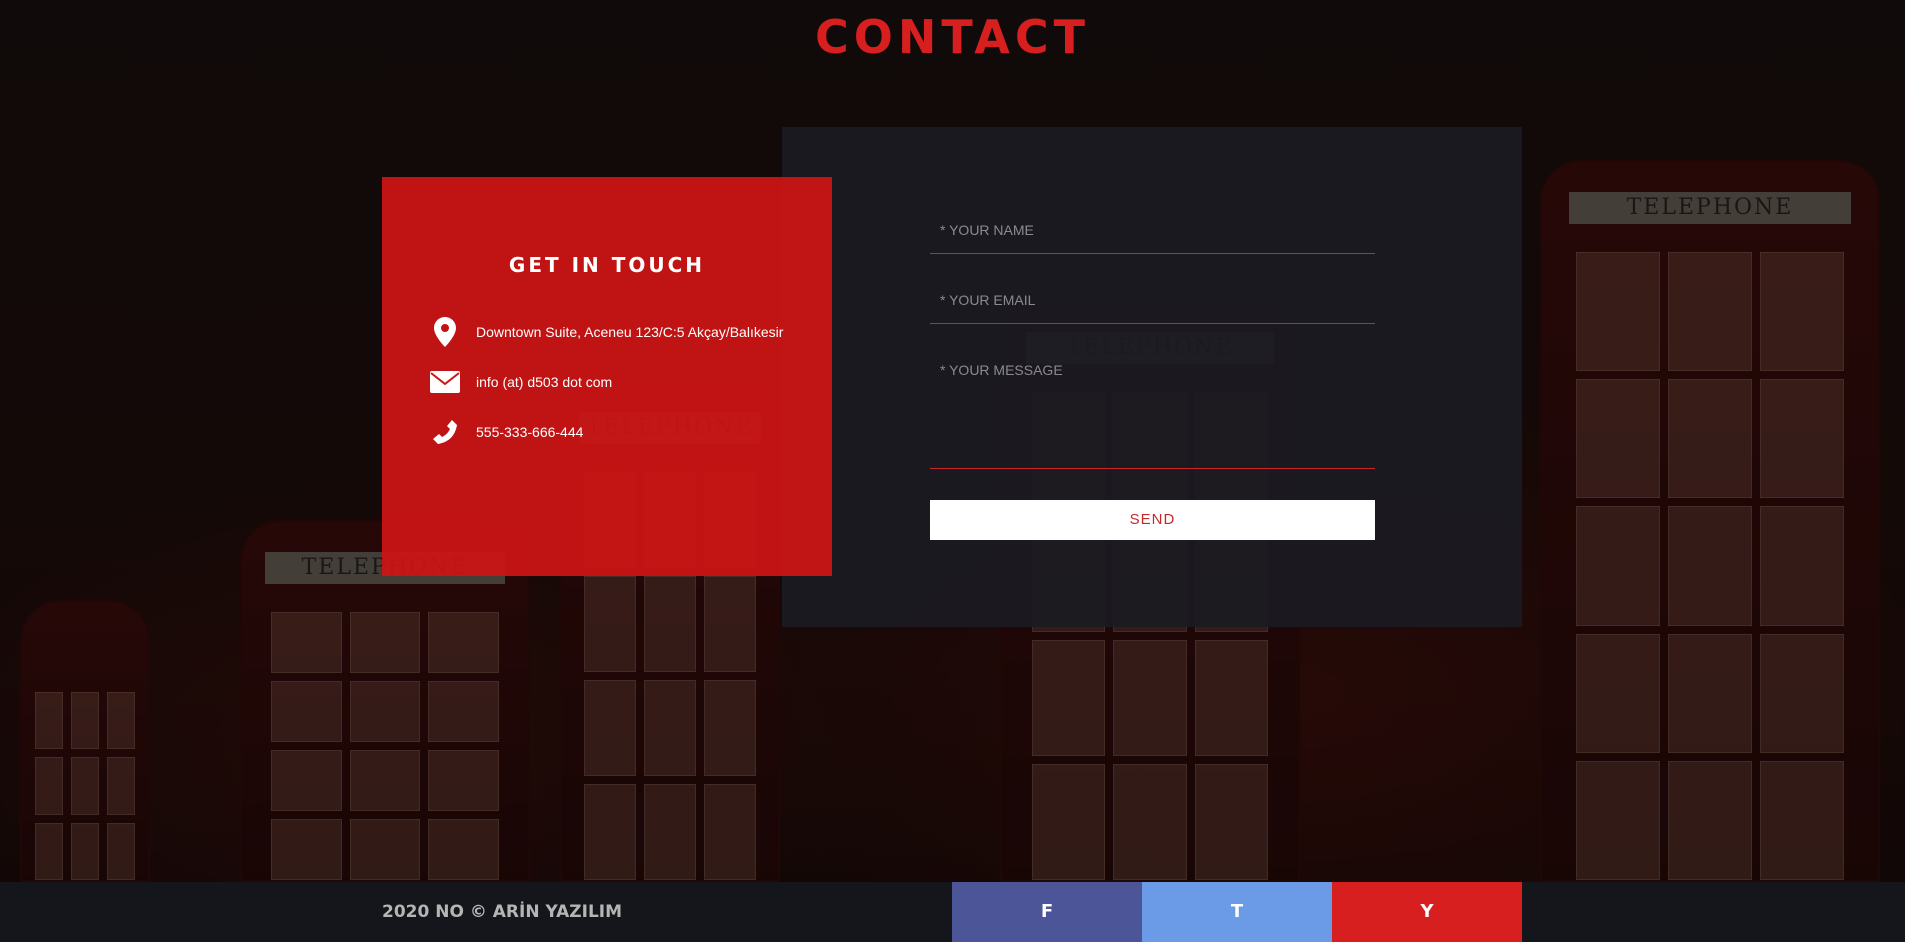 This screenshot has height=942, width=1905. Describe the element at coordinates (987, 230) in the screenshot. I see `name-placeholder: * YOUR NAME` at that location.